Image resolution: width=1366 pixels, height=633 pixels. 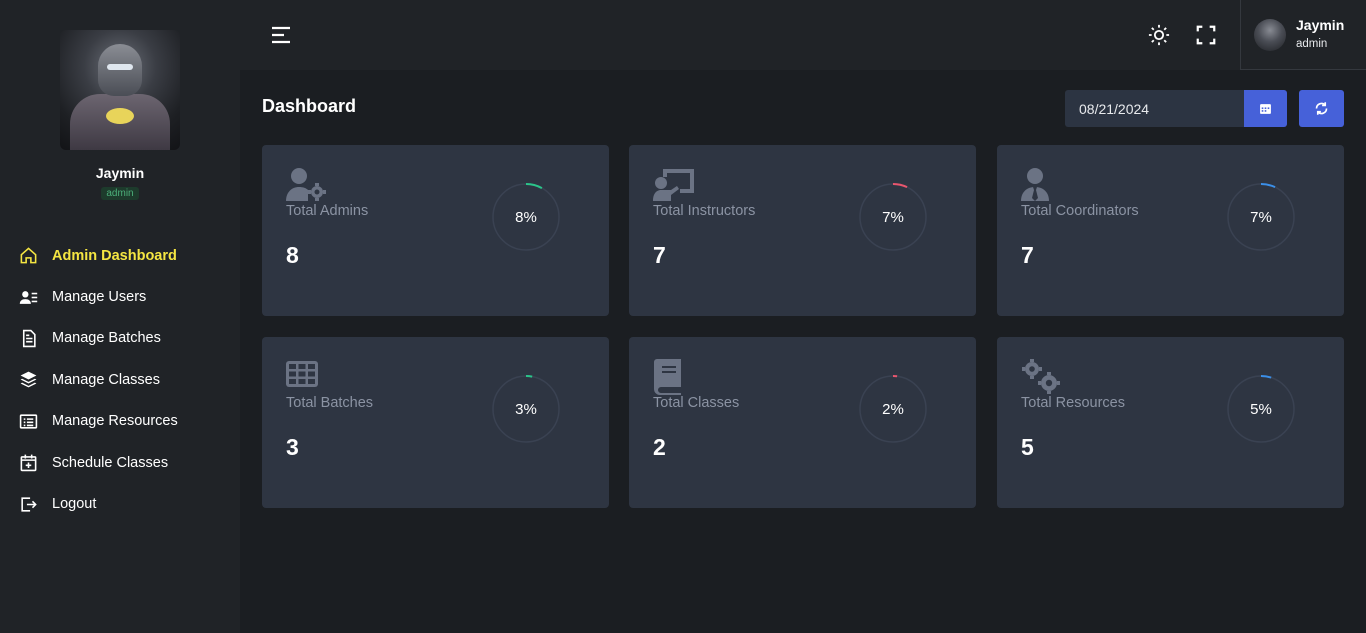 I want to click on stat-card-coordinators: Total Coordinators 7 7%, so click(x=1170, y=230).